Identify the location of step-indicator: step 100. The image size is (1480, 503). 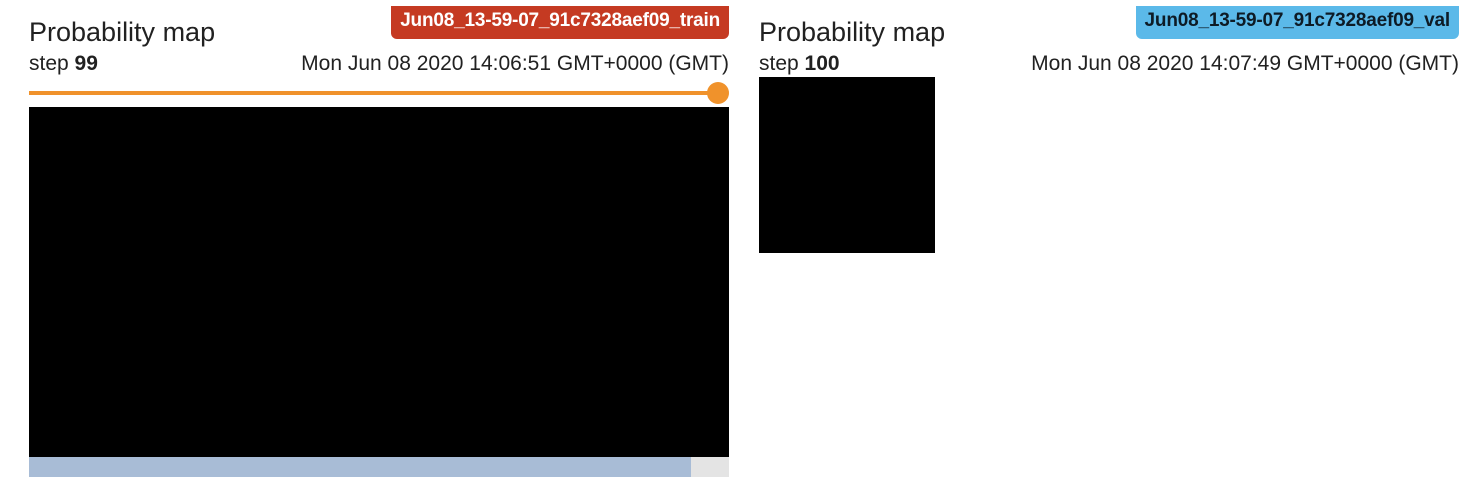
(799, 64).